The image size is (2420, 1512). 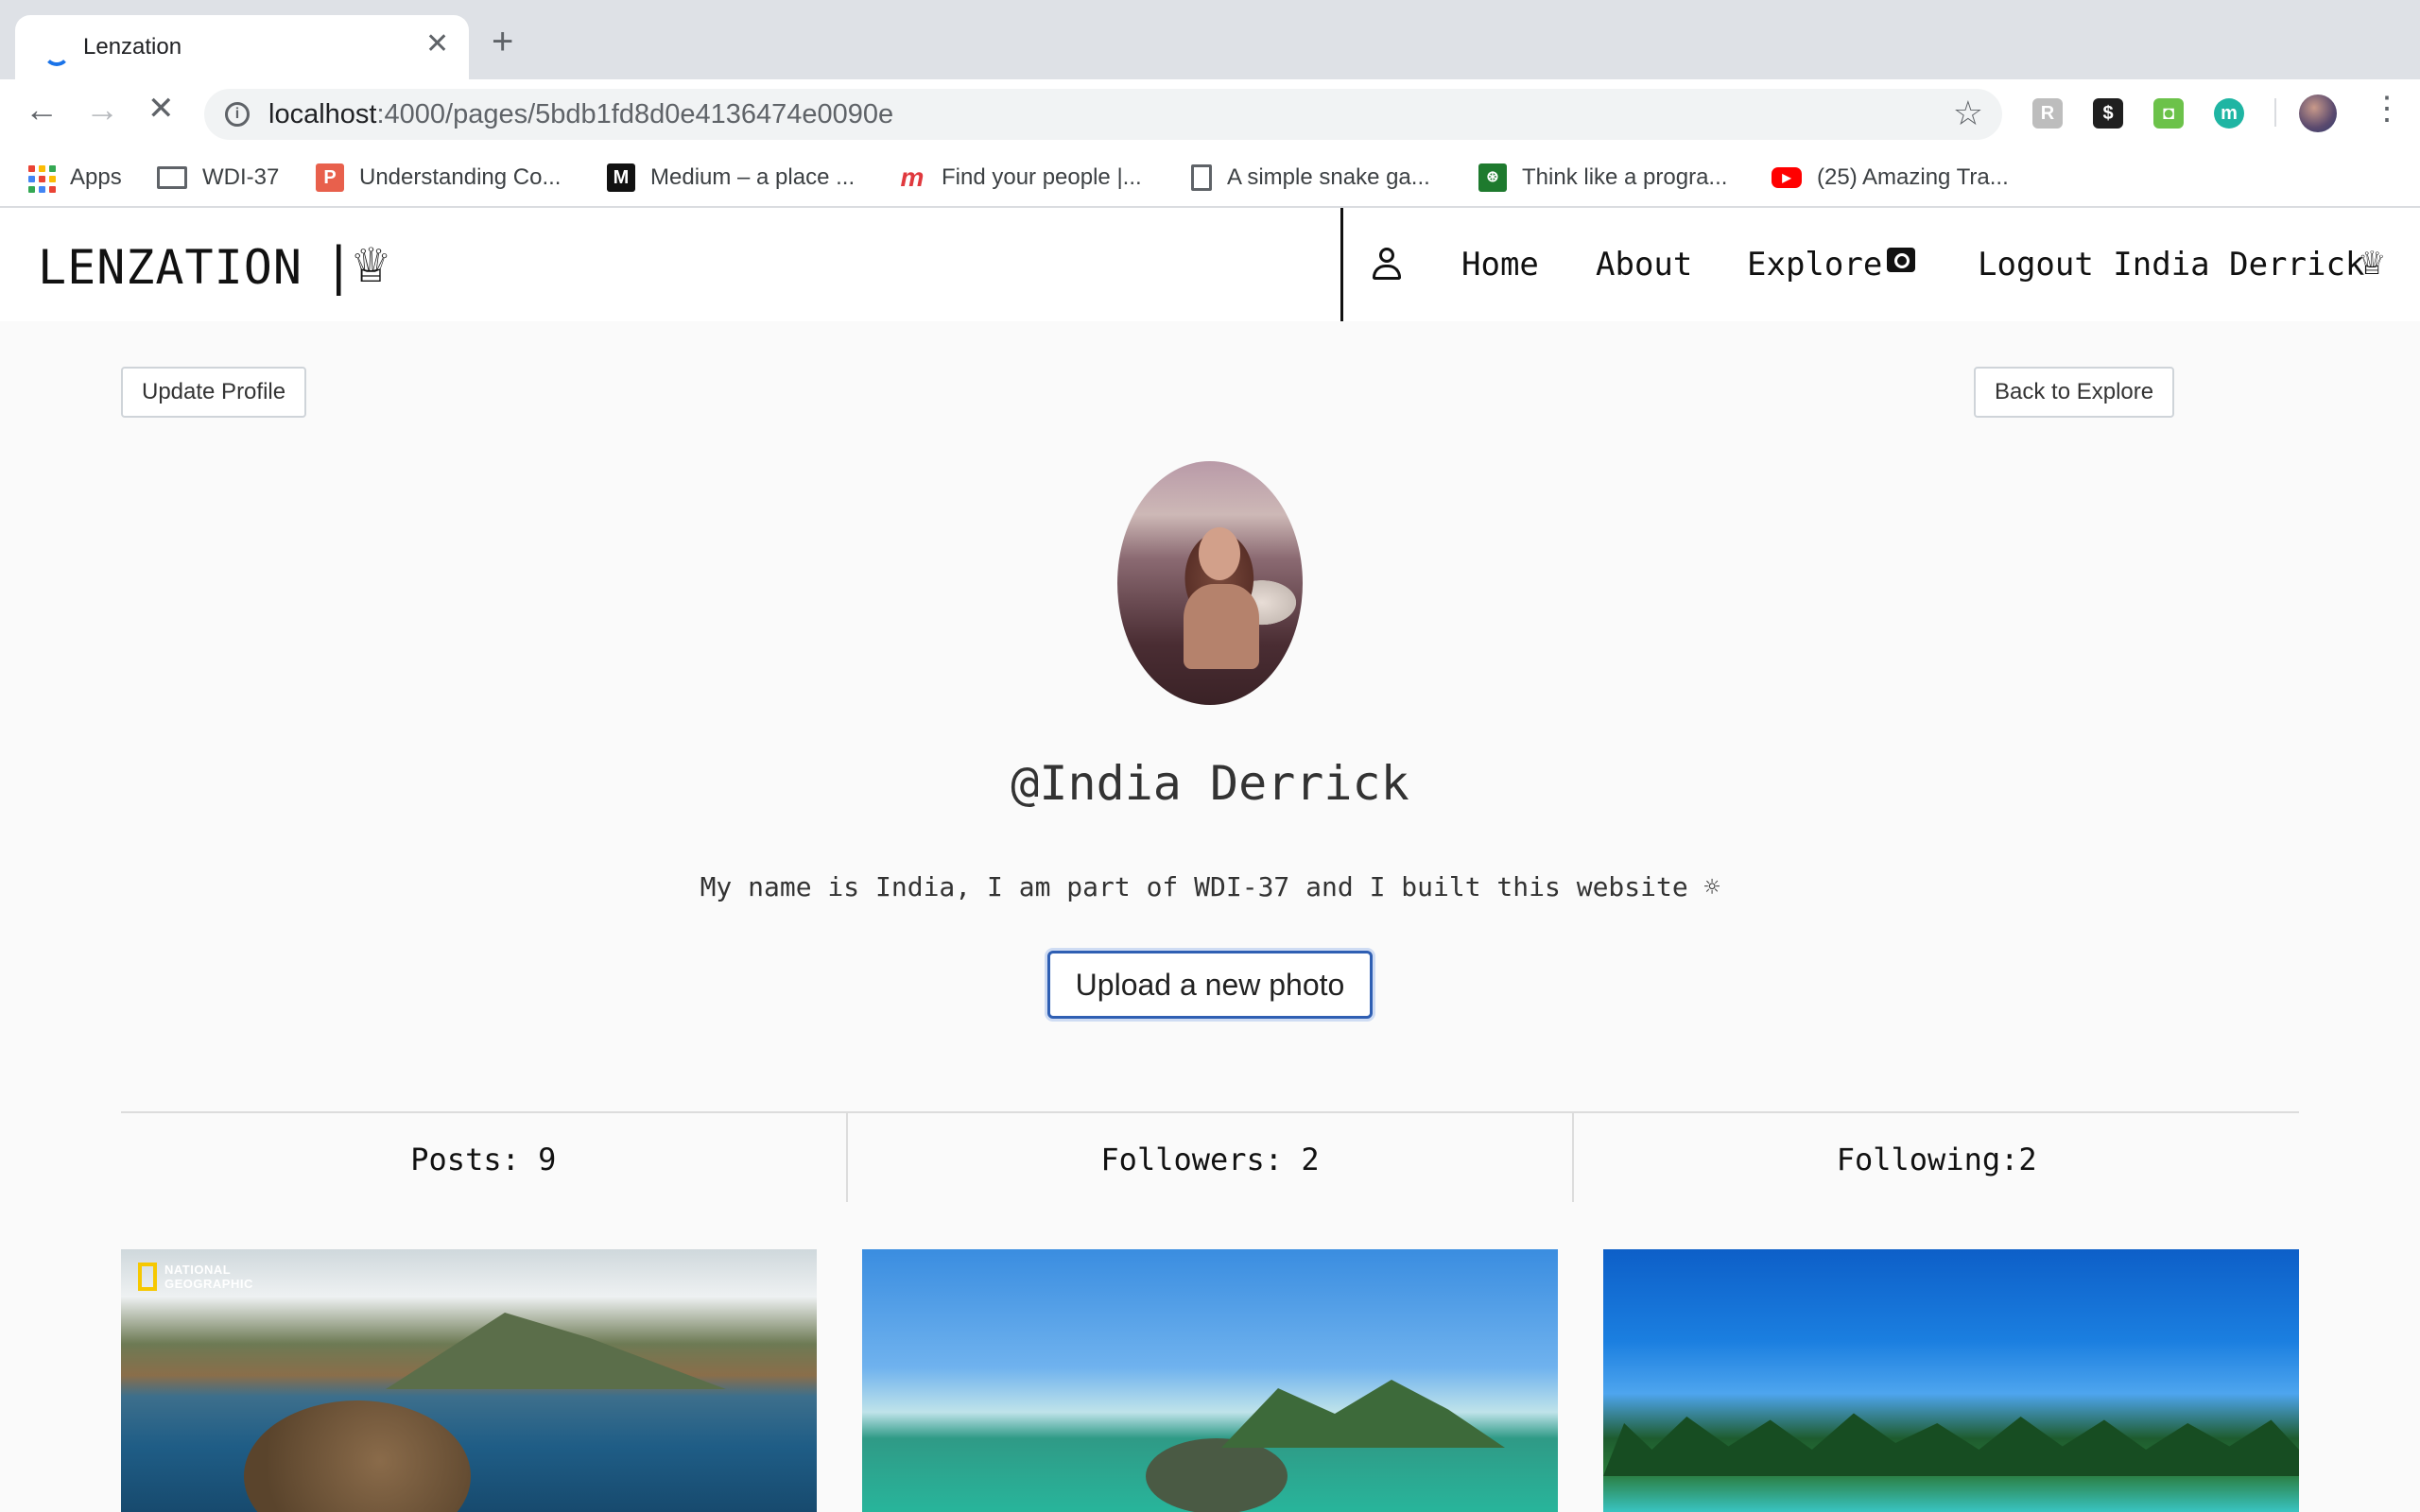 I want to click on bookmark-apps: Apps, so click(x=74, y=178).